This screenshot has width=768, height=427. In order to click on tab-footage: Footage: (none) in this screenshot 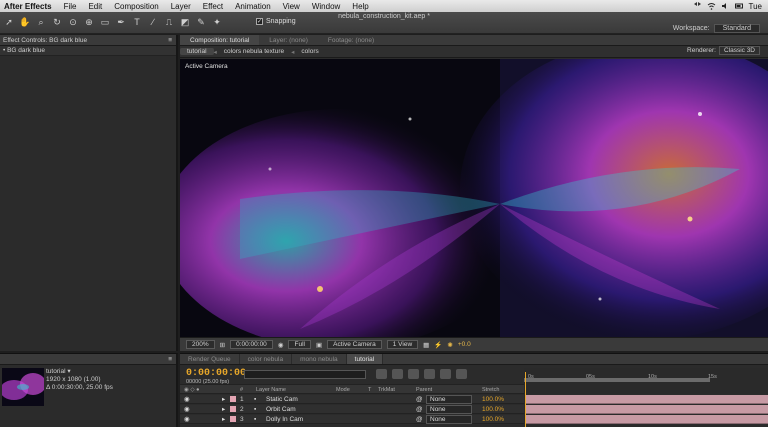, I will do `click(351, 40)`.